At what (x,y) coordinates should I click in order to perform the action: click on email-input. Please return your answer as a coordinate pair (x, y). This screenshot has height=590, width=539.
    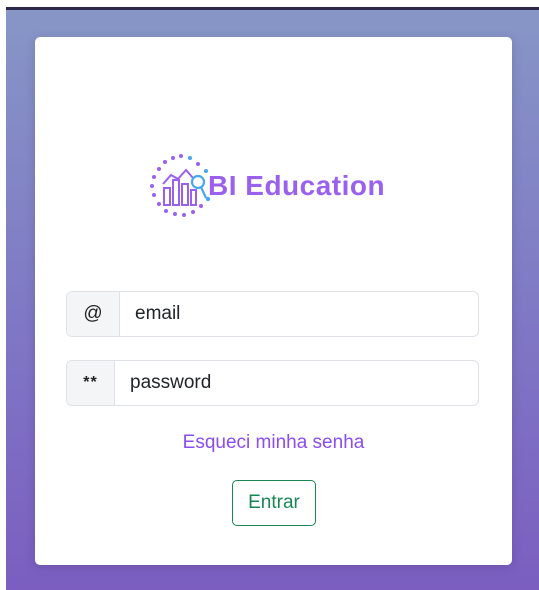
    Looking at the image, I should click on (298, 314).